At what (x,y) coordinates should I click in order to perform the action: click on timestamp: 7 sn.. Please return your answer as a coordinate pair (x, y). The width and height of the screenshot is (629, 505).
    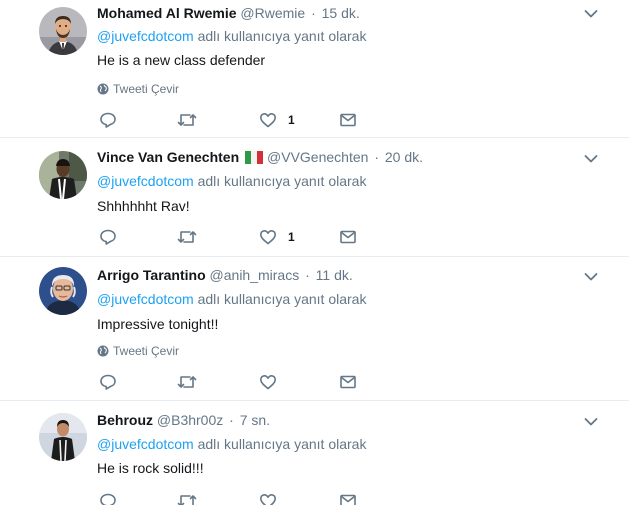
    Looking at the image, I should click on (255, 420).